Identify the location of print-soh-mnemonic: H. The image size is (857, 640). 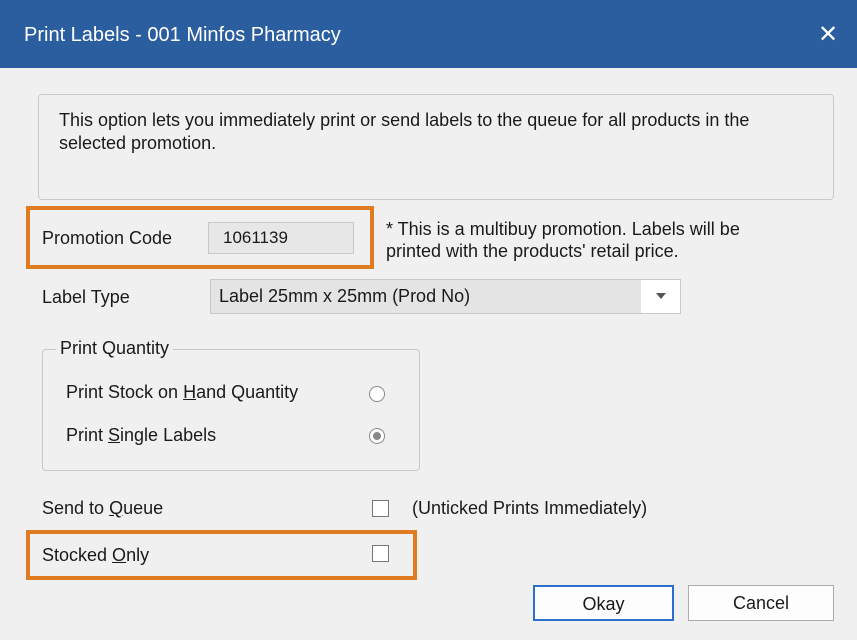
(190, 392).